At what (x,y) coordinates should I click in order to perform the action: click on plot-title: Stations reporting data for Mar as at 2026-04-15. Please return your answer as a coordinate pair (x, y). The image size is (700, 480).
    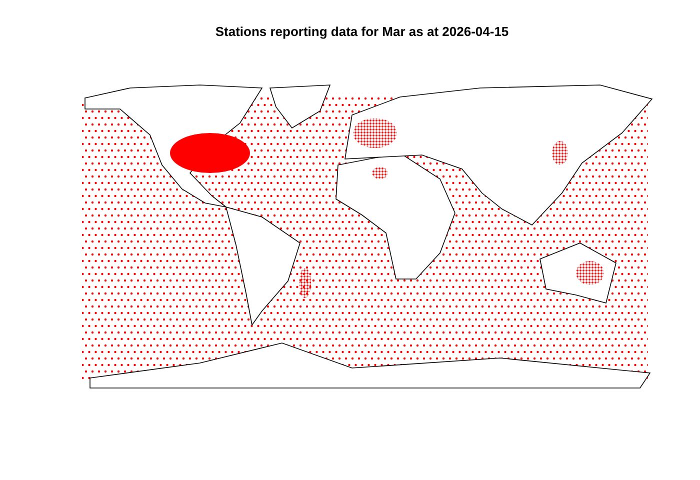
    Looking at the image, I should click on (361, 31).